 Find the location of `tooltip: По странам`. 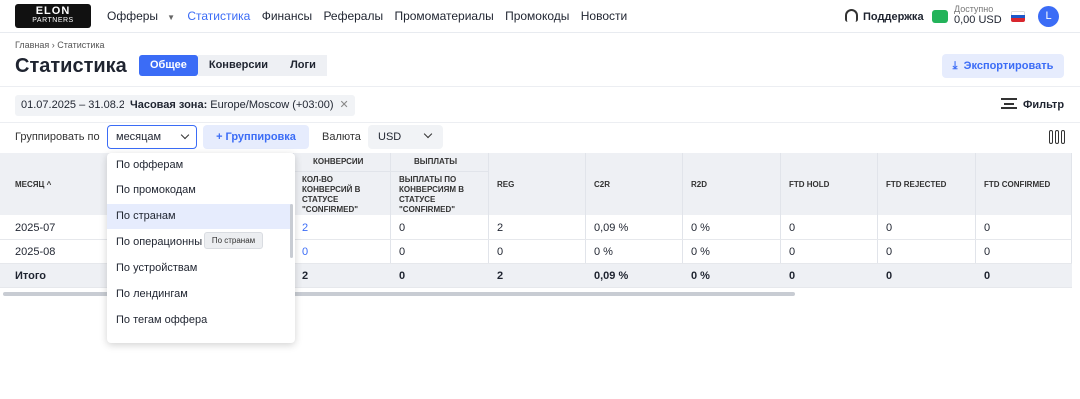

tooltip: По странам is located at coordinates (233, 240).